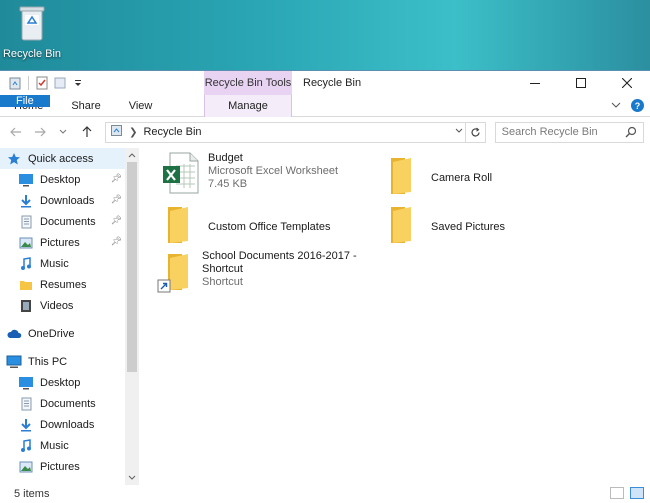  What do you see at coordinates (279, 256) in the screenshot?
I see `file-name: School Documents 2016-2017 -` at bounding box center [279, 256].